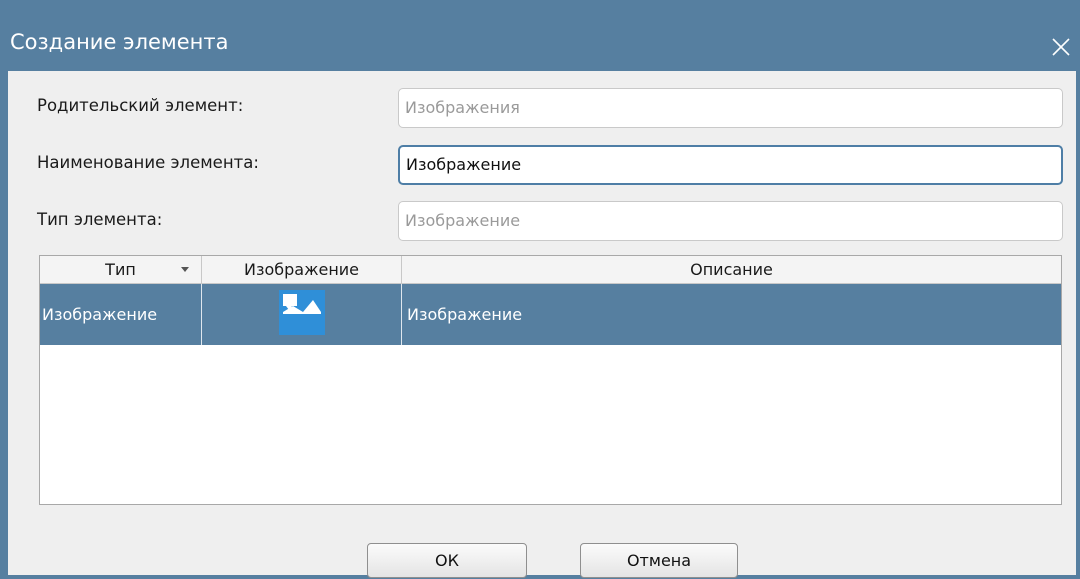 The width and height of the screenshot is (1080, 579). I want to click on close-icon, so click(1061, 47).